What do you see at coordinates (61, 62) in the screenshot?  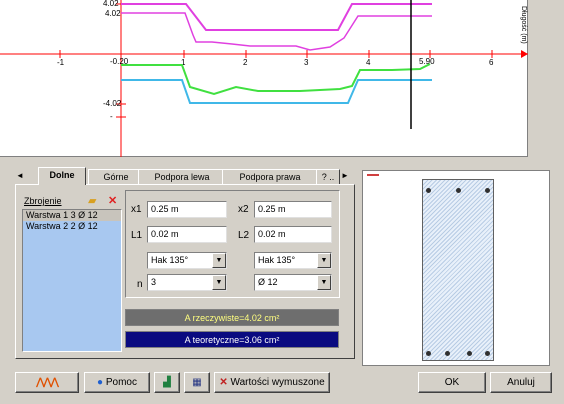 I see `x-tick-label: -1` at bounding box center [61, 62].